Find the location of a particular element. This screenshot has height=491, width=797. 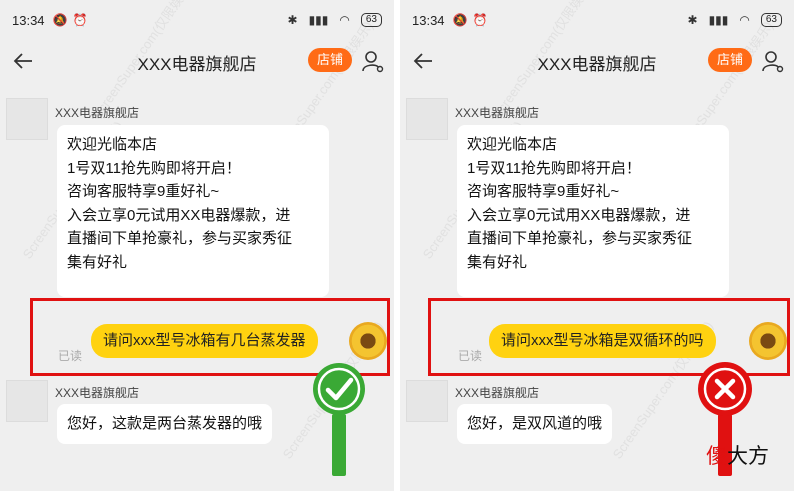

reply-message: 您好，这款是两台蒸发器的哦 is located at coordinates (165, 424).